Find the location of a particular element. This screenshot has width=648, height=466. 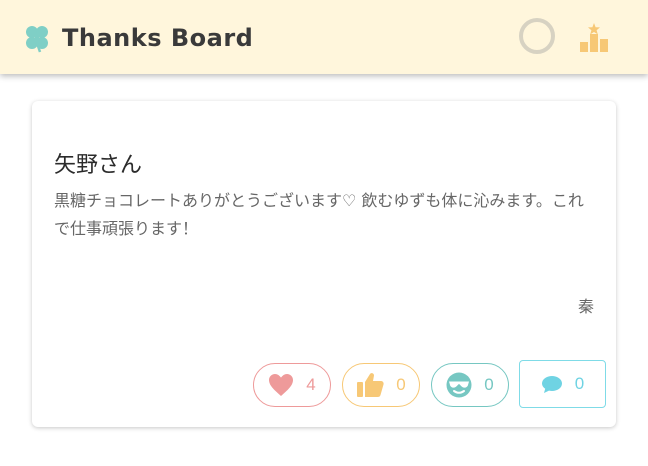

brand: Thanks Board is located at coordinates (137, 38).